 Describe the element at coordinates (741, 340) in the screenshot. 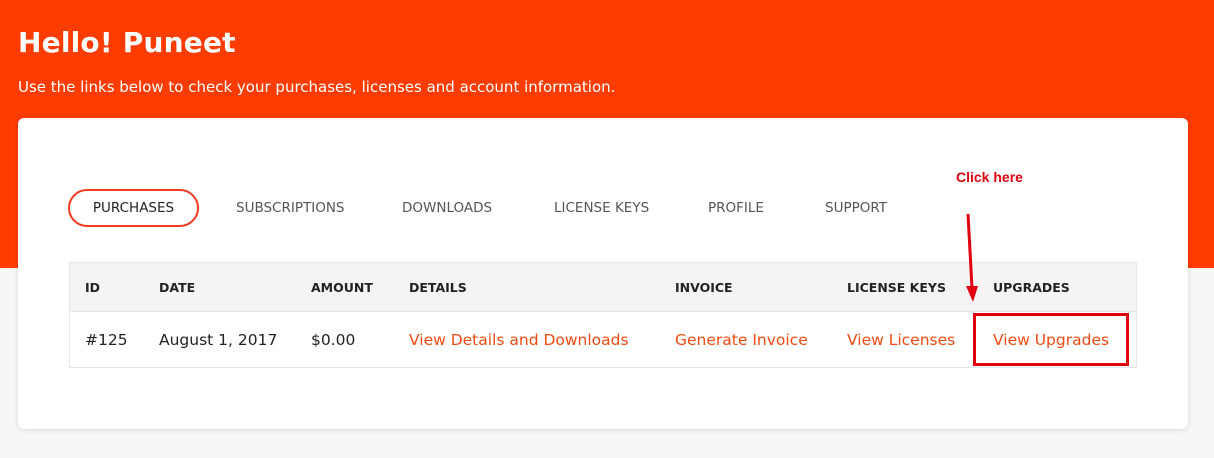

I see `generate-invoice-link: Generate Invoice` at that location.